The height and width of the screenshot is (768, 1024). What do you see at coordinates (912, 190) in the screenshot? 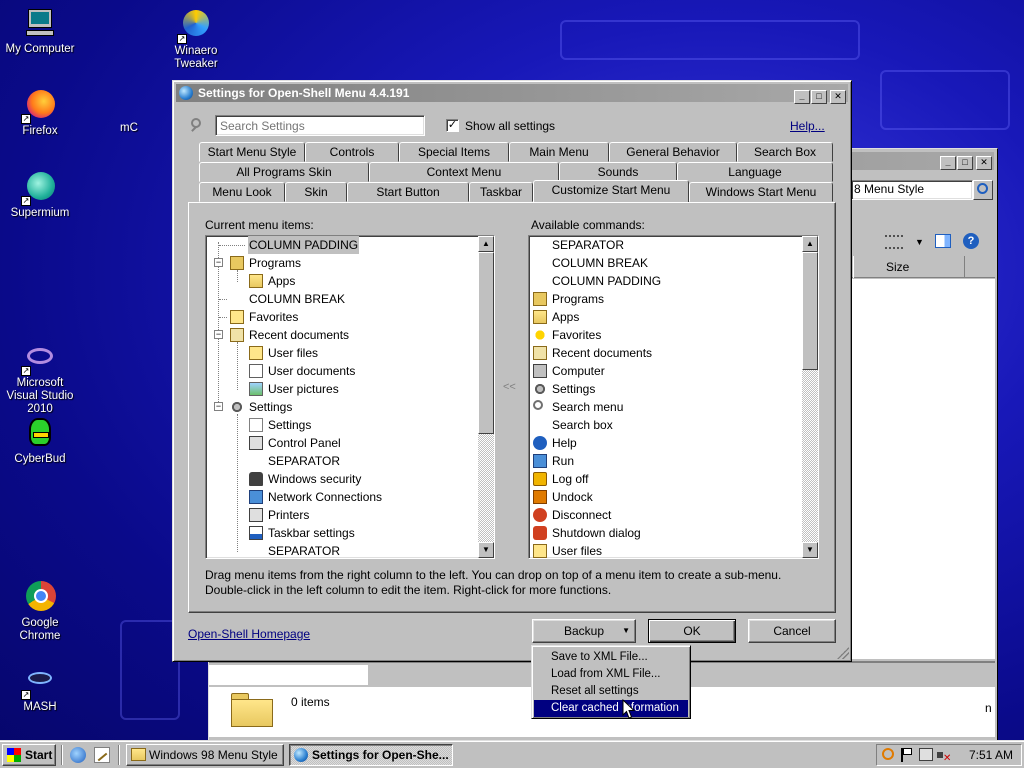
I see `explorer-search-input: 8 Menu Style` at bounding box center [912, 190].